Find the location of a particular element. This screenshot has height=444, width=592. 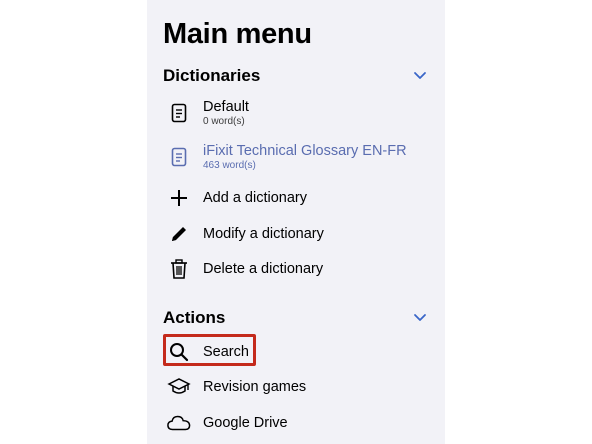

delete-dictionary-label: Delete a dictionary is located at coordinates (263, 268).